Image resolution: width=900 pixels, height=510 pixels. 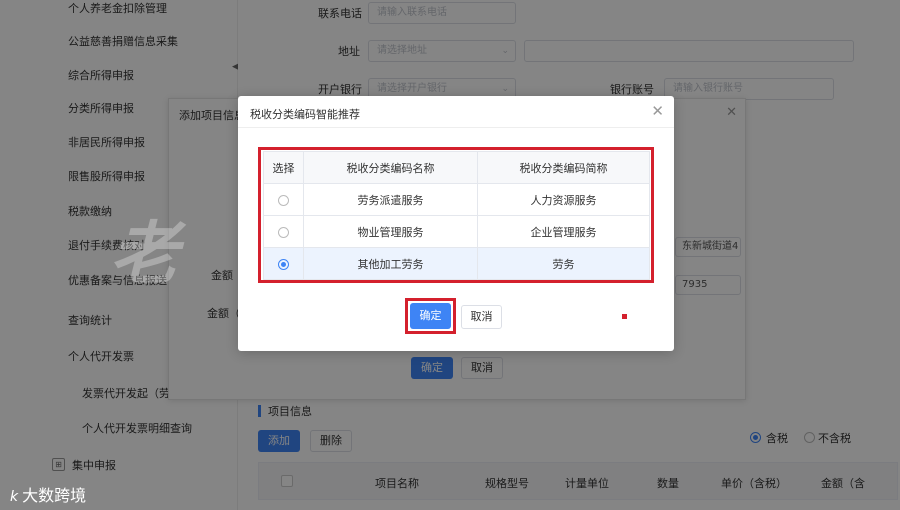 What do you see at coordinates (54, 495) in the screenshot?
I see `logo-text: 大数跨境` at bounding box center [54, 495].